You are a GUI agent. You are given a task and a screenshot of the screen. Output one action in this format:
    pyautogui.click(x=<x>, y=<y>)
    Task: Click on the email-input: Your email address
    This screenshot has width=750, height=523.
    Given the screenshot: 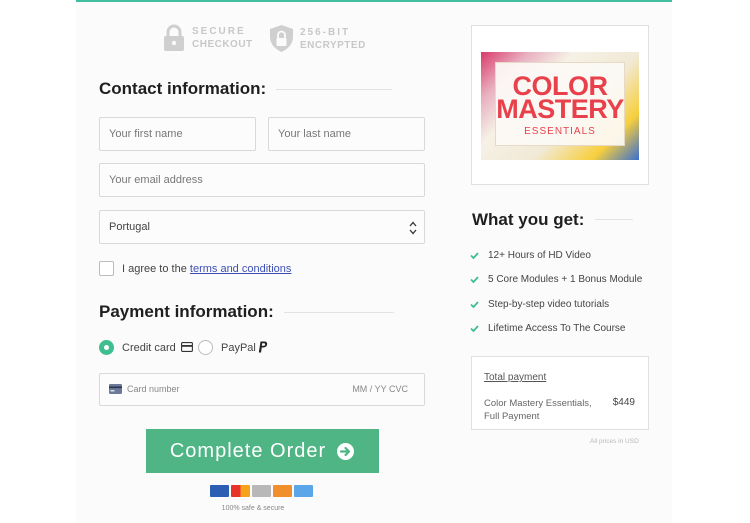 What is the action you would take?
    pyautogui.click(x=262, y=180)
    